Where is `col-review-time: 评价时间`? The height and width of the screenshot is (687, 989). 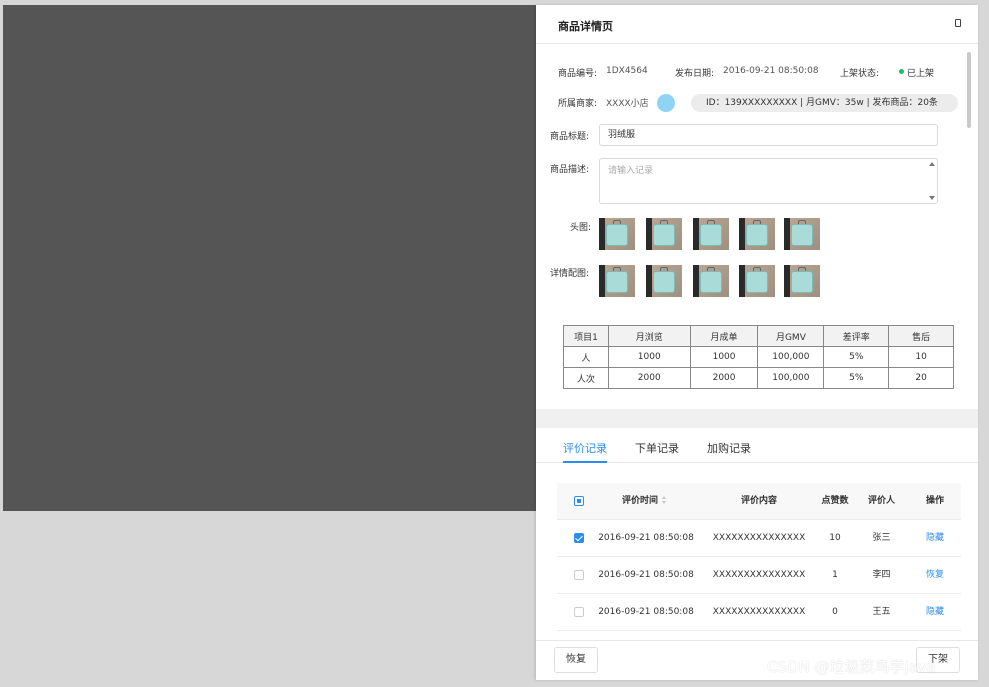 col-review-time: 评价时间 is located at coordinates (644, 501).